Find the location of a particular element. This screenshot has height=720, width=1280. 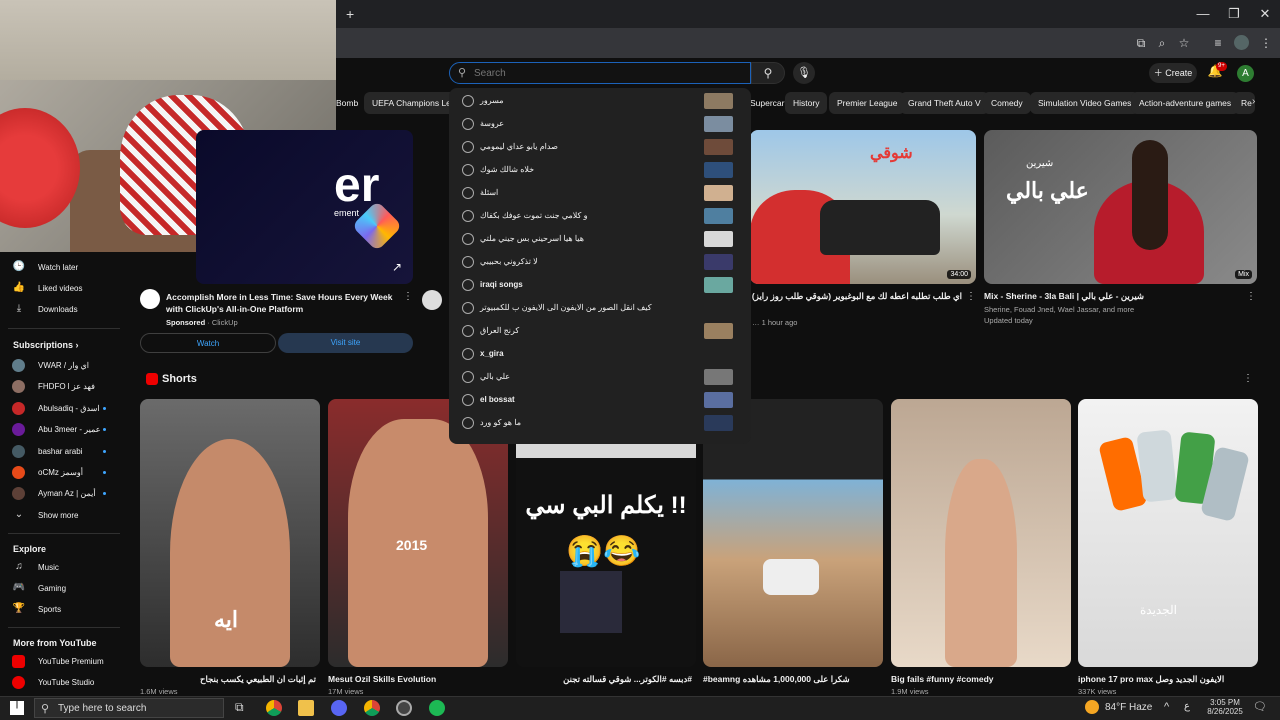

notifications-icon: 🗨 is located at coordinates (1260, 706).